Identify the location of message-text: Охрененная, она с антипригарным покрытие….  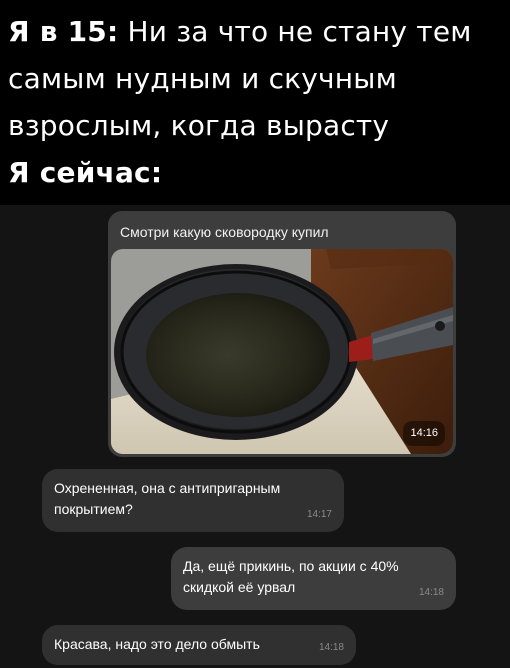
(167, 498).